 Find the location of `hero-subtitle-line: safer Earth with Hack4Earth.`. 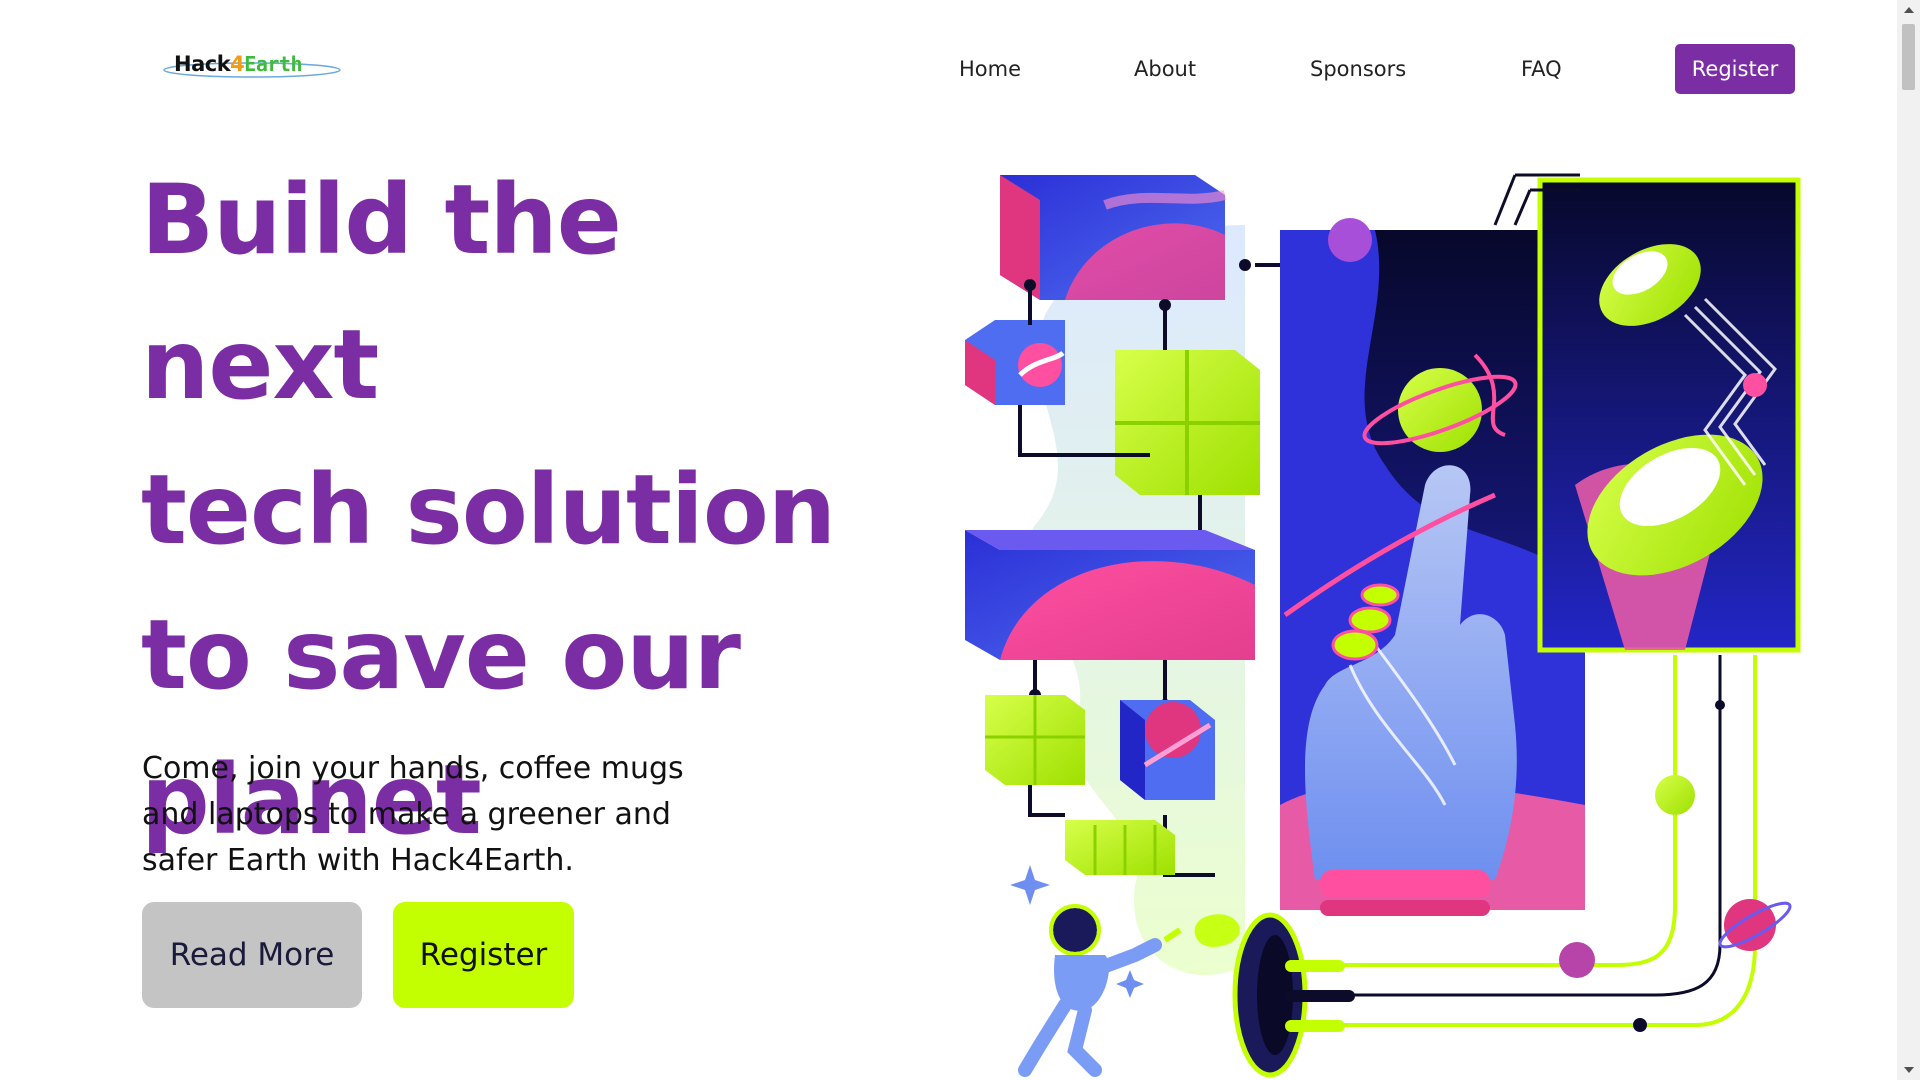

hero-subtitle-line: safer Earth with Hack4Earth. is located at coordinates (358, 860).